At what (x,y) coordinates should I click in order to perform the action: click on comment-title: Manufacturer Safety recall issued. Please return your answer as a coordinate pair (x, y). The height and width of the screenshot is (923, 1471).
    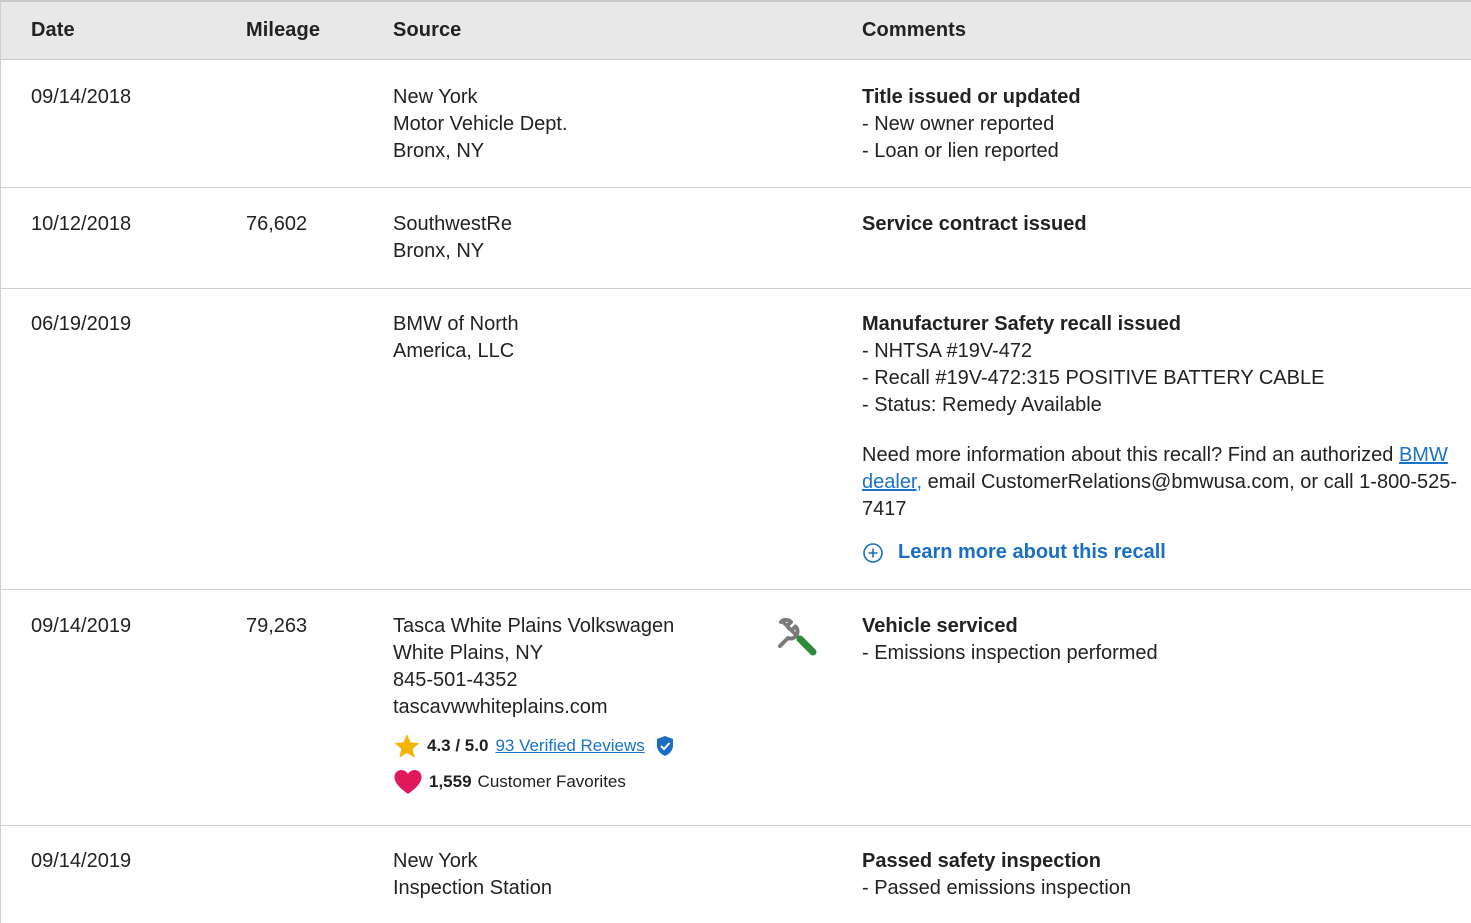
    Looking at the image, I should click on (1022, 324).